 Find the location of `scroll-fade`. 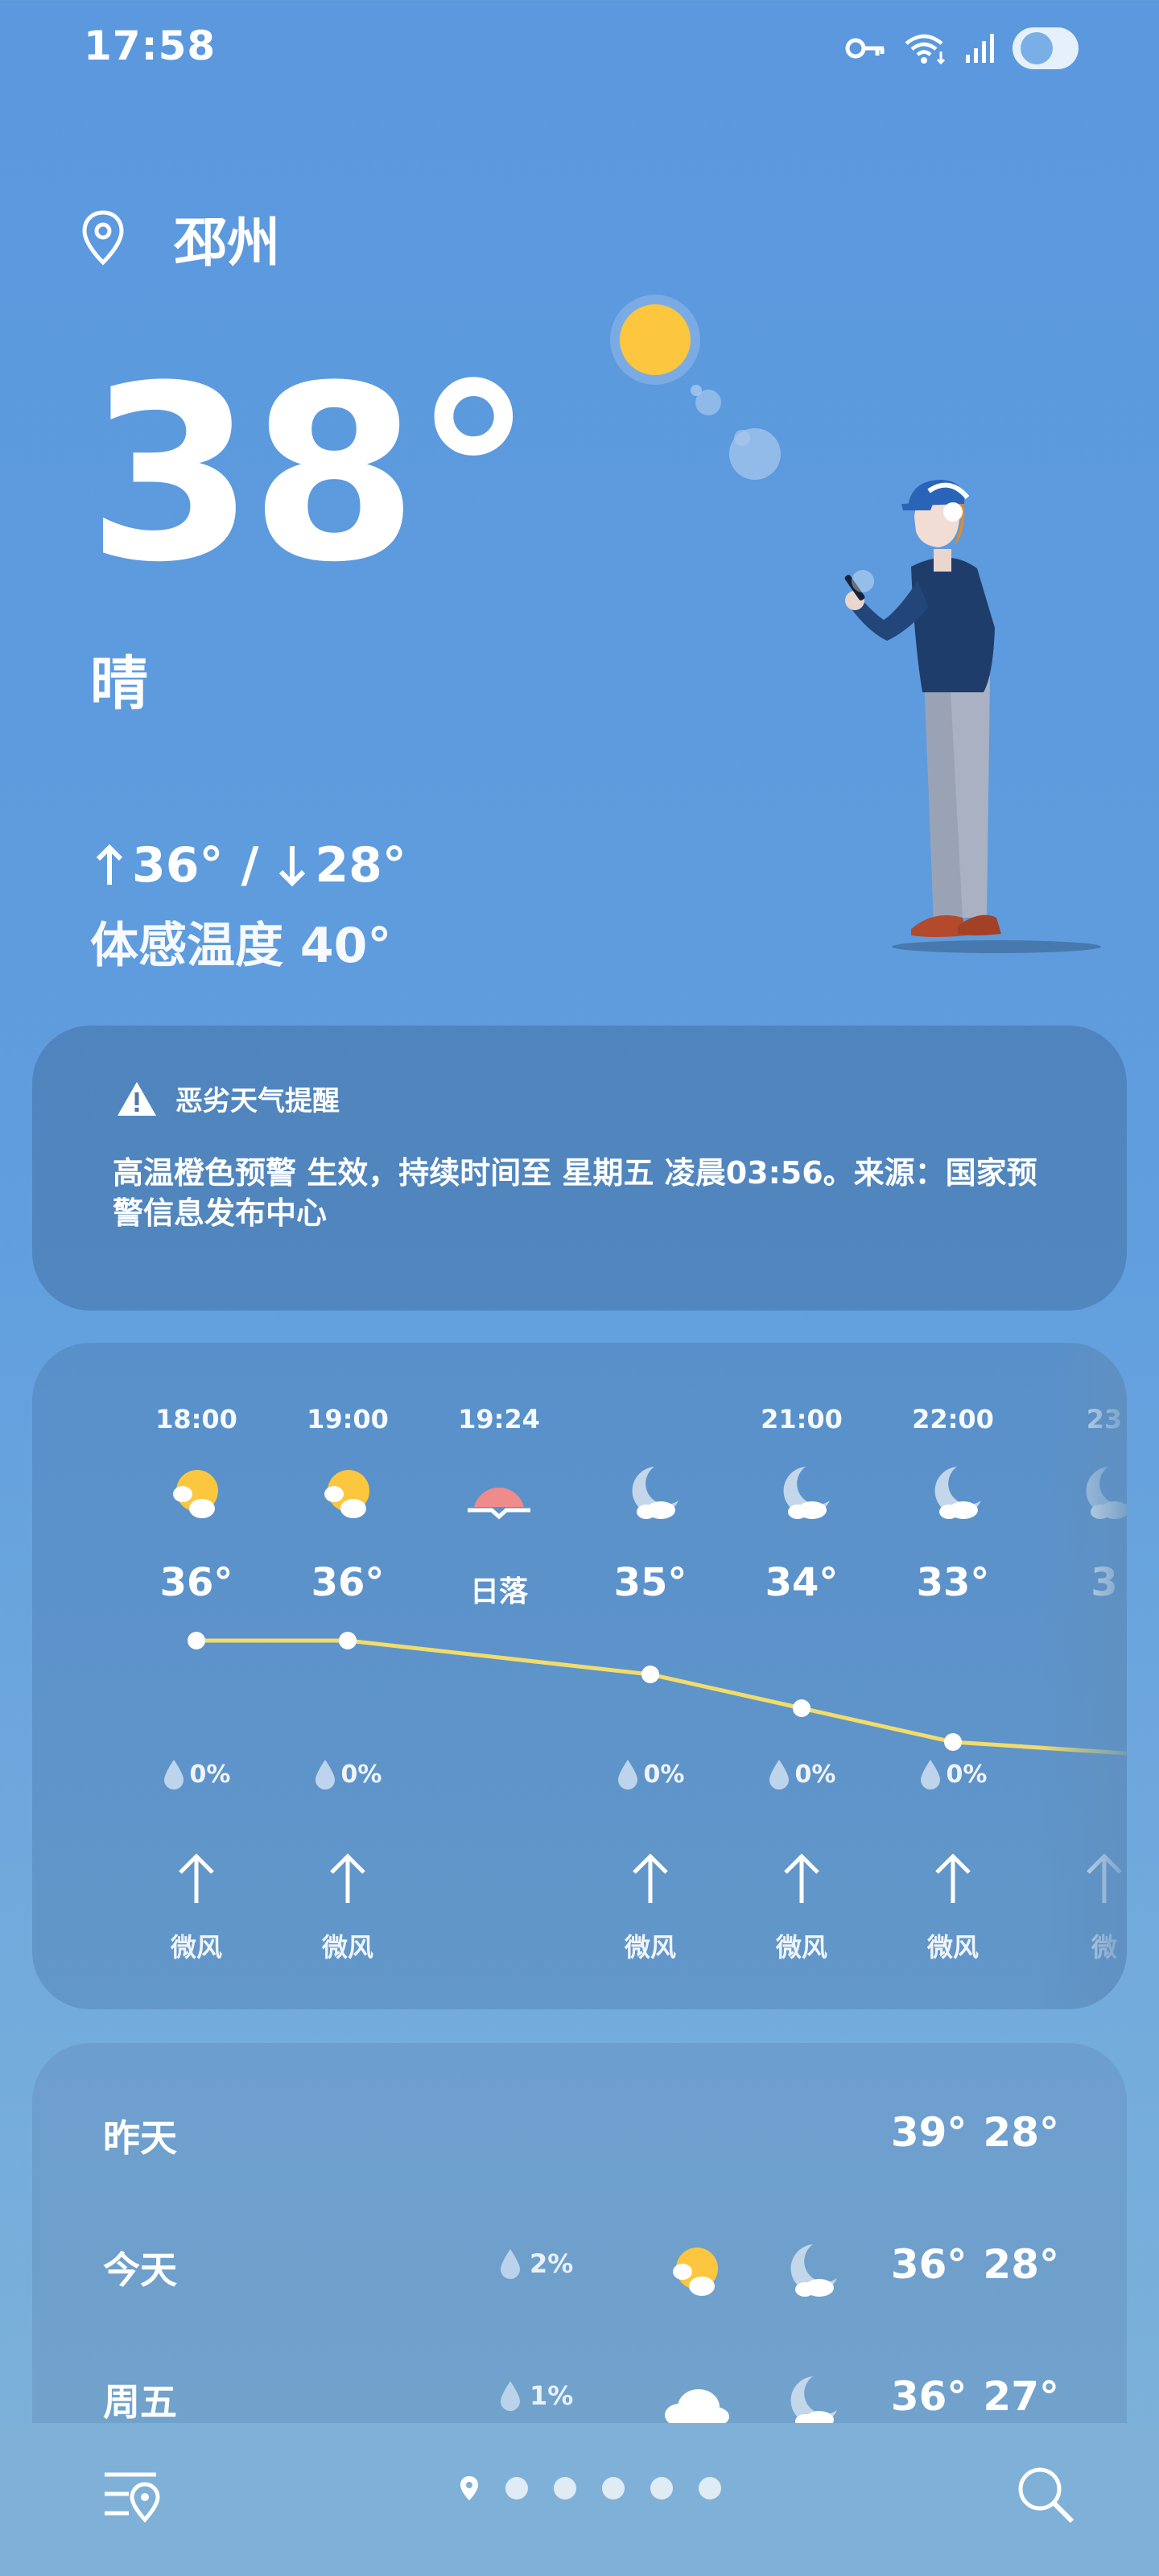

scroll-fade is located at coordinates (1082, 1676).